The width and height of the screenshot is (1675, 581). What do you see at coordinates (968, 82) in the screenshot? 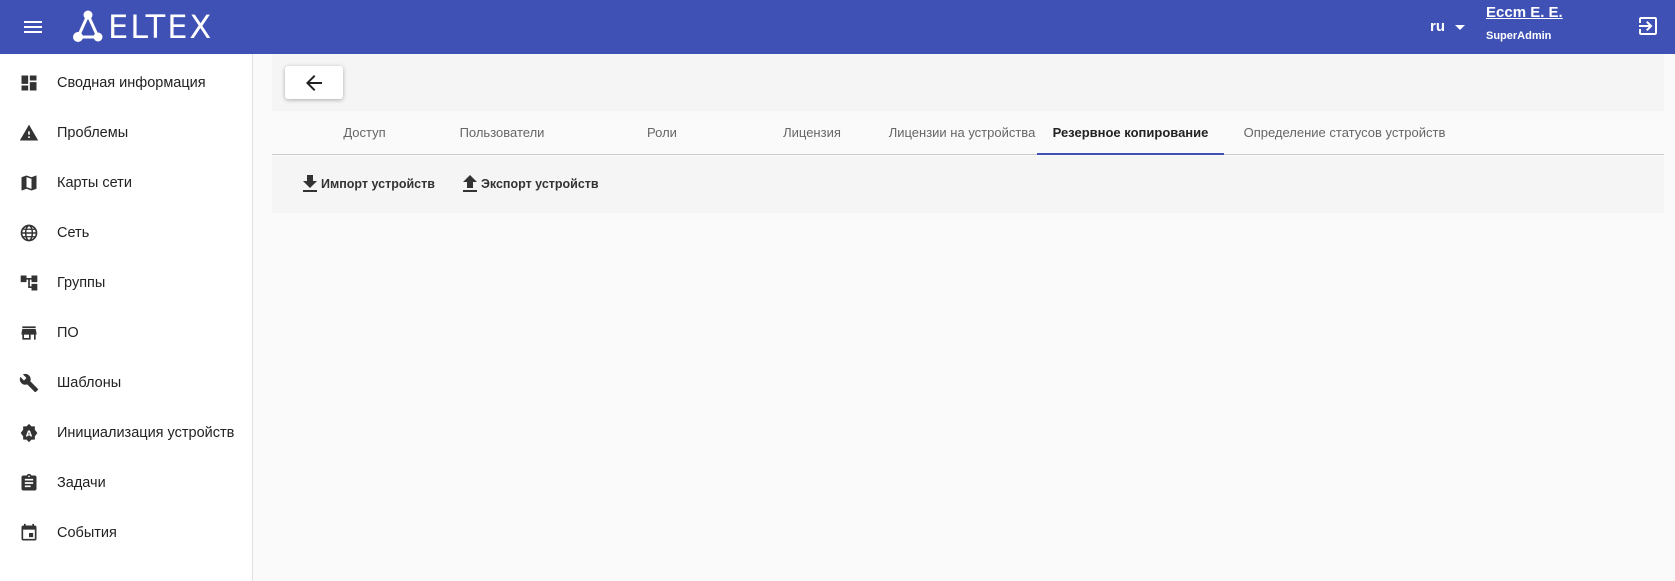
I see `back-bar` at bounding box center [968, 82].